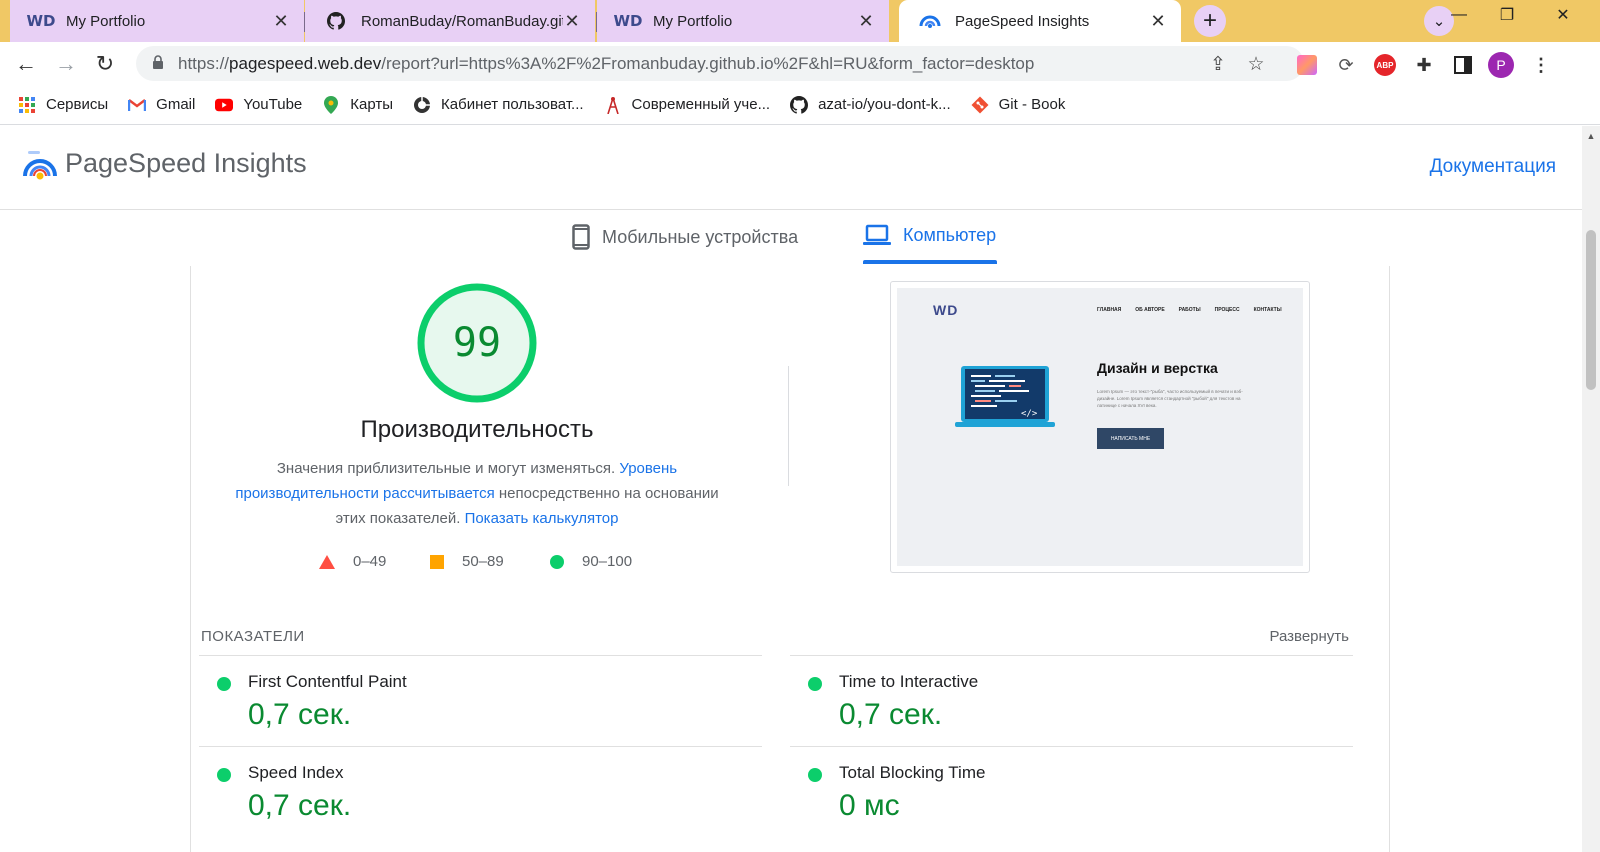 The image size is (1600, 852). What do you see at coordinates (700, 236) in the screenshot?
I see `tab-mobile-label: Мобильные устройства` at bounding box center [700, 236].